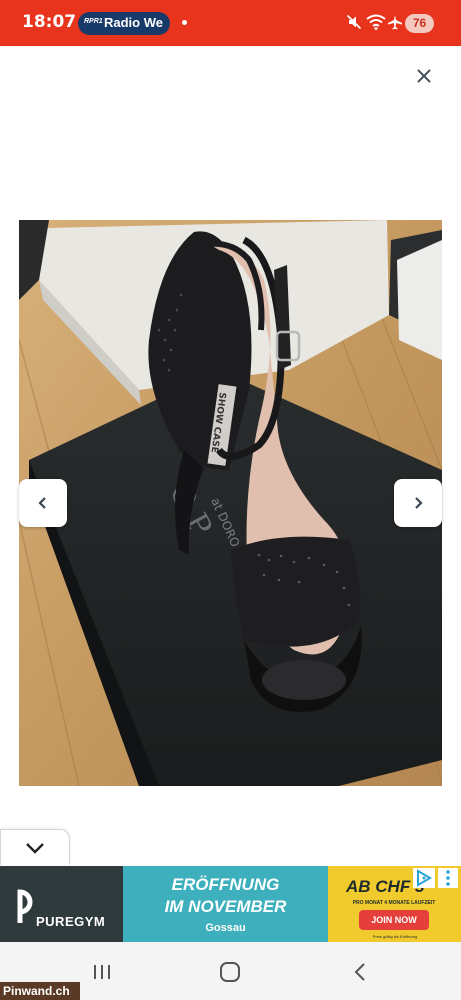 The image size is (461, 1000). I want to click on close-icon, so click(424, 76).